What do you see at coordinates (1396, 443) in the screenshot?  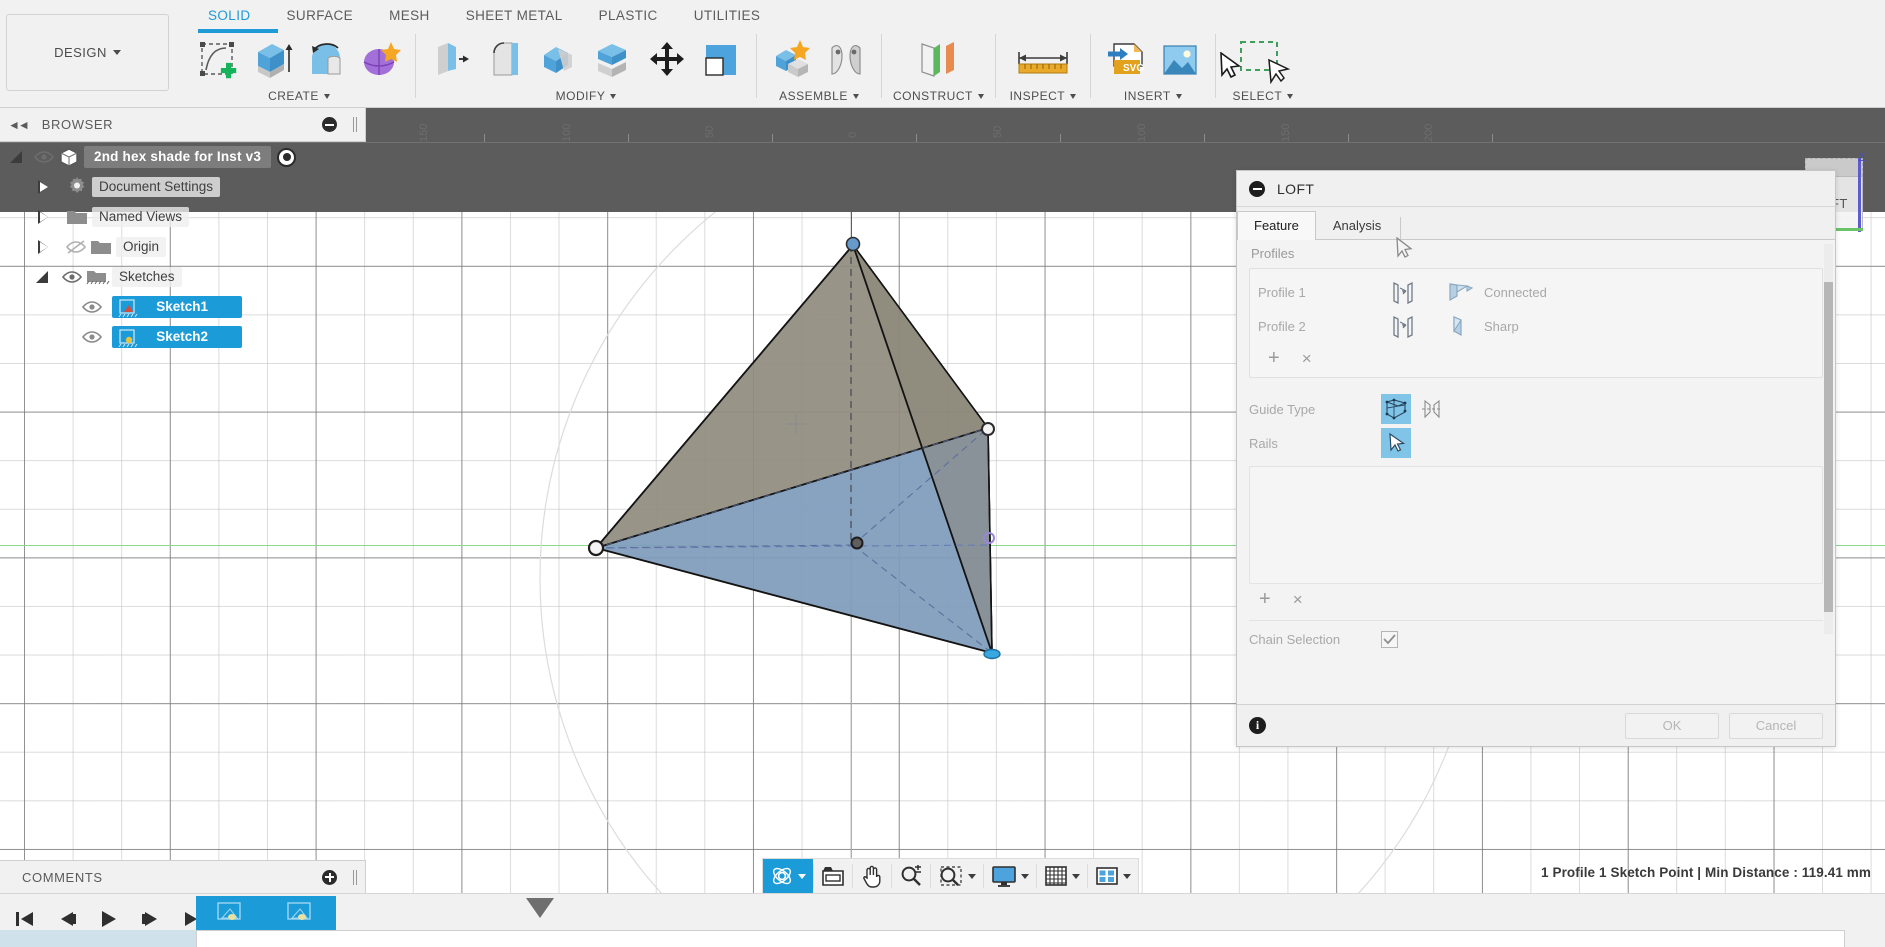 I see `cursor-select-icon` at bounding box center [1396, 443].